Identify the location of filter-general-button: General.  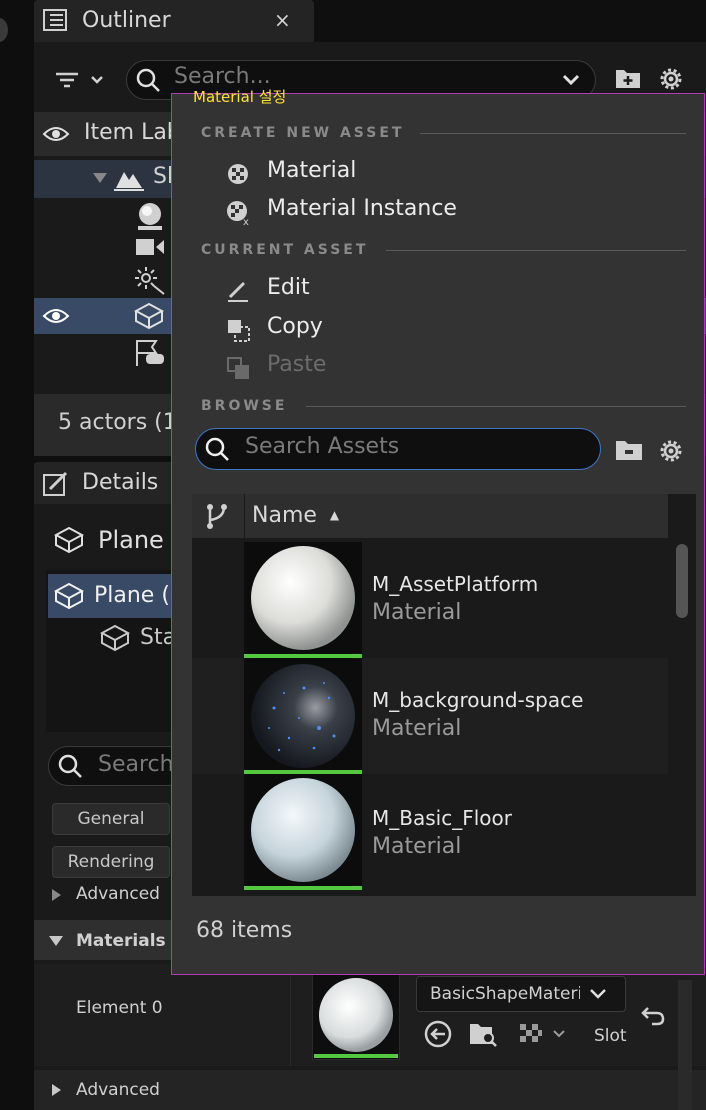
(111, 819).